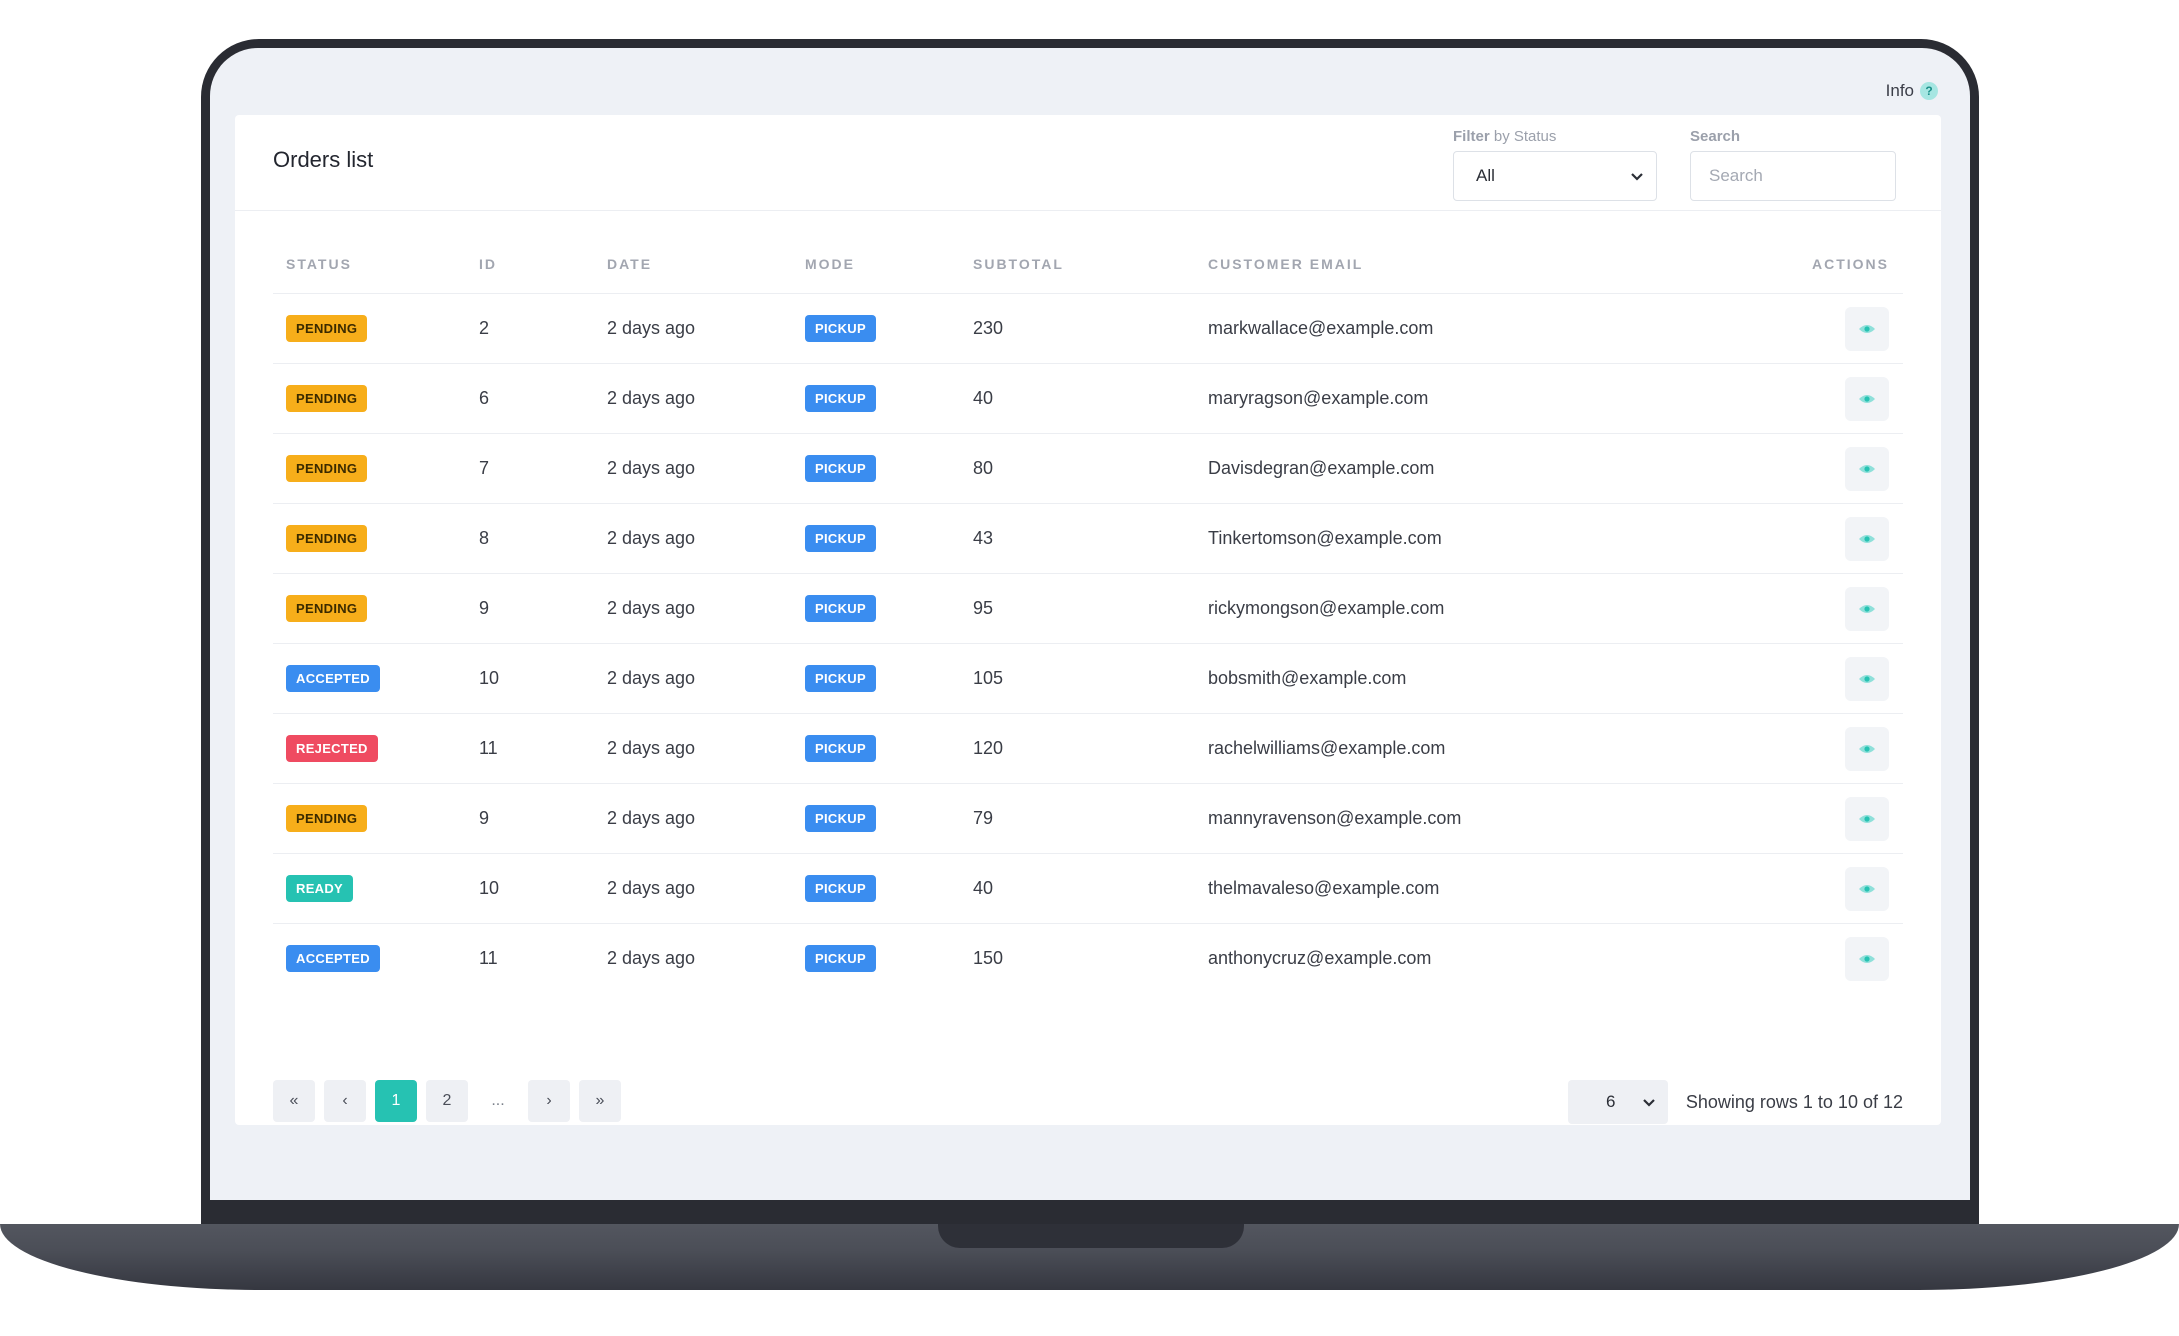 This screenshot has height=1336, width=2179. Describe the element at coordinates (1618, 1102) in the screenshot. I see `rows-per-page-select: 6` at that location.